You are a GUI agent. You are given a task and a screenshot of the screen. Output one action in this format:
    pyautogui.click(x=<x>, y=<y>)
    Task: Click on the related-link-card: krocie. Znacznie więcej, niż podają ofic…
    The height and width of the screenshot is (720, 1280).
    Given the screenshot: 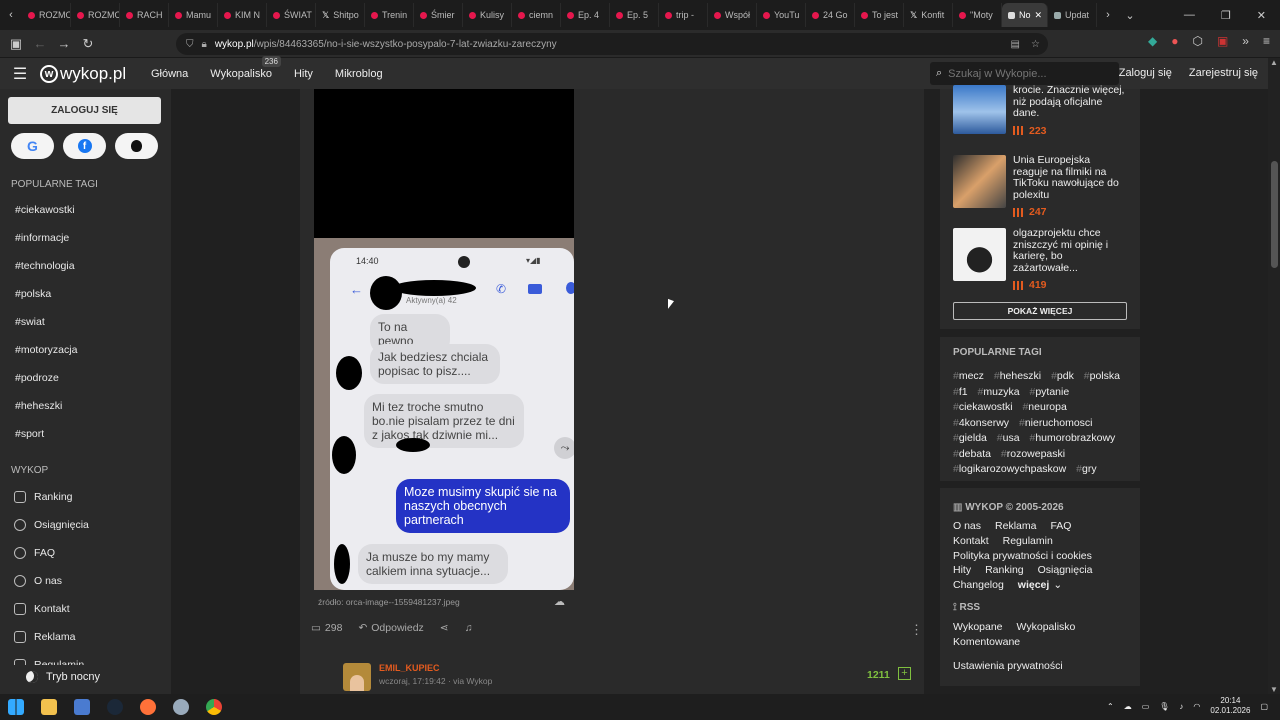 What is the action you would take?
    pyautogui.click(x=1039, y=110)
    